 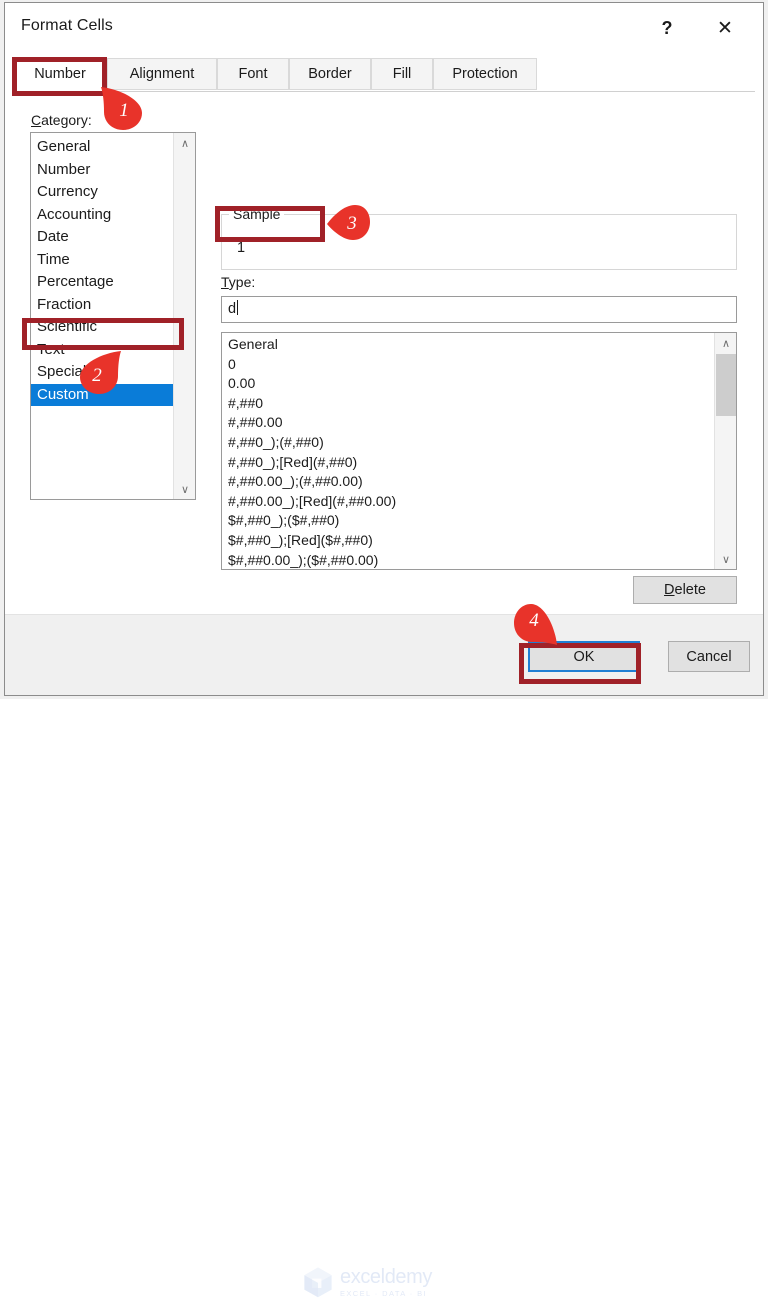 I want to click on type-label: Type:, so click(x=238, y=282).